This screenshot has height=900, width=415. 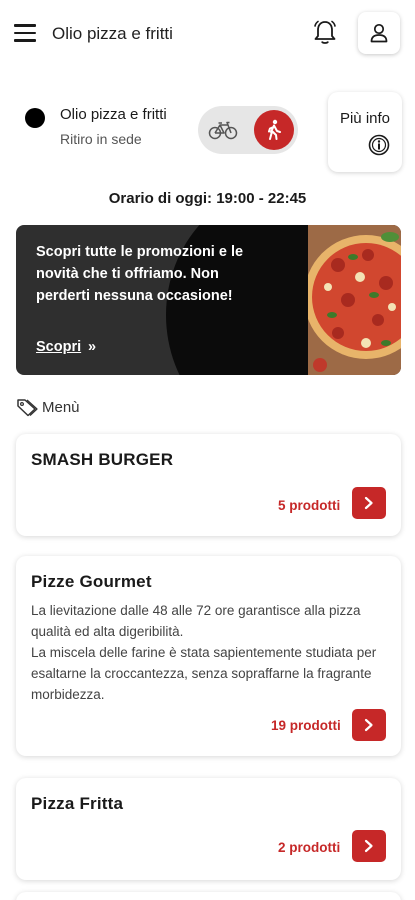 What do you see at coordinates (365, 118) in the screenshot?
I see `more-info-label: Più info` at bounding box center [365, 118].